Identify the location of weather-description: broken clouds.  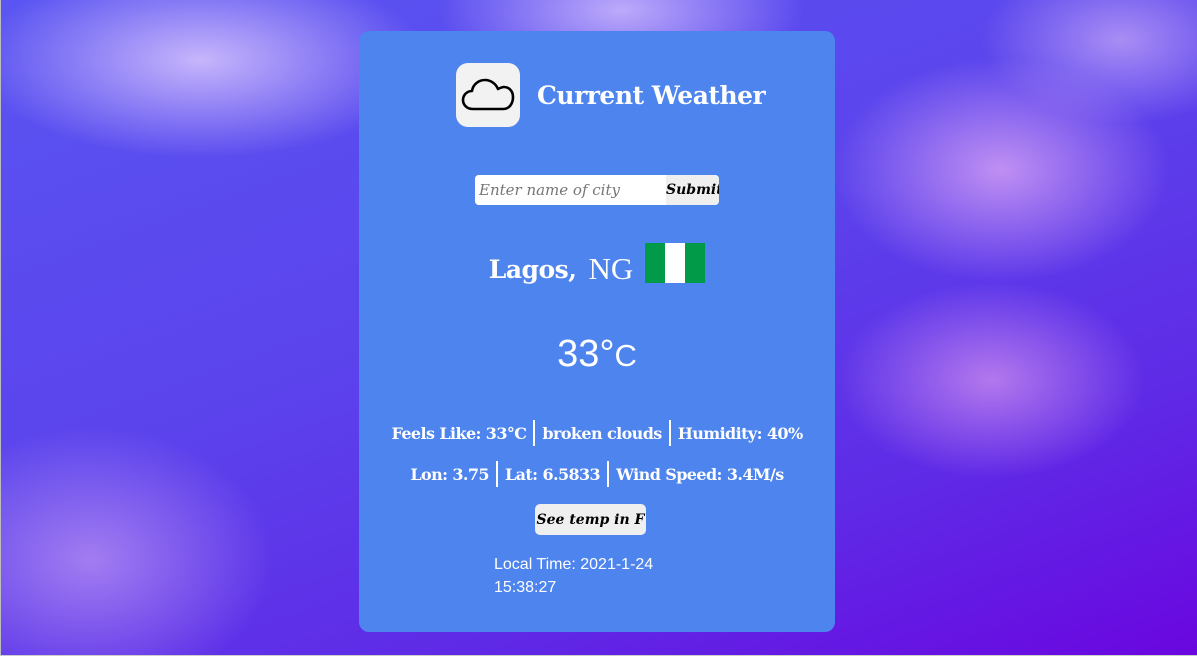
(602, 433).